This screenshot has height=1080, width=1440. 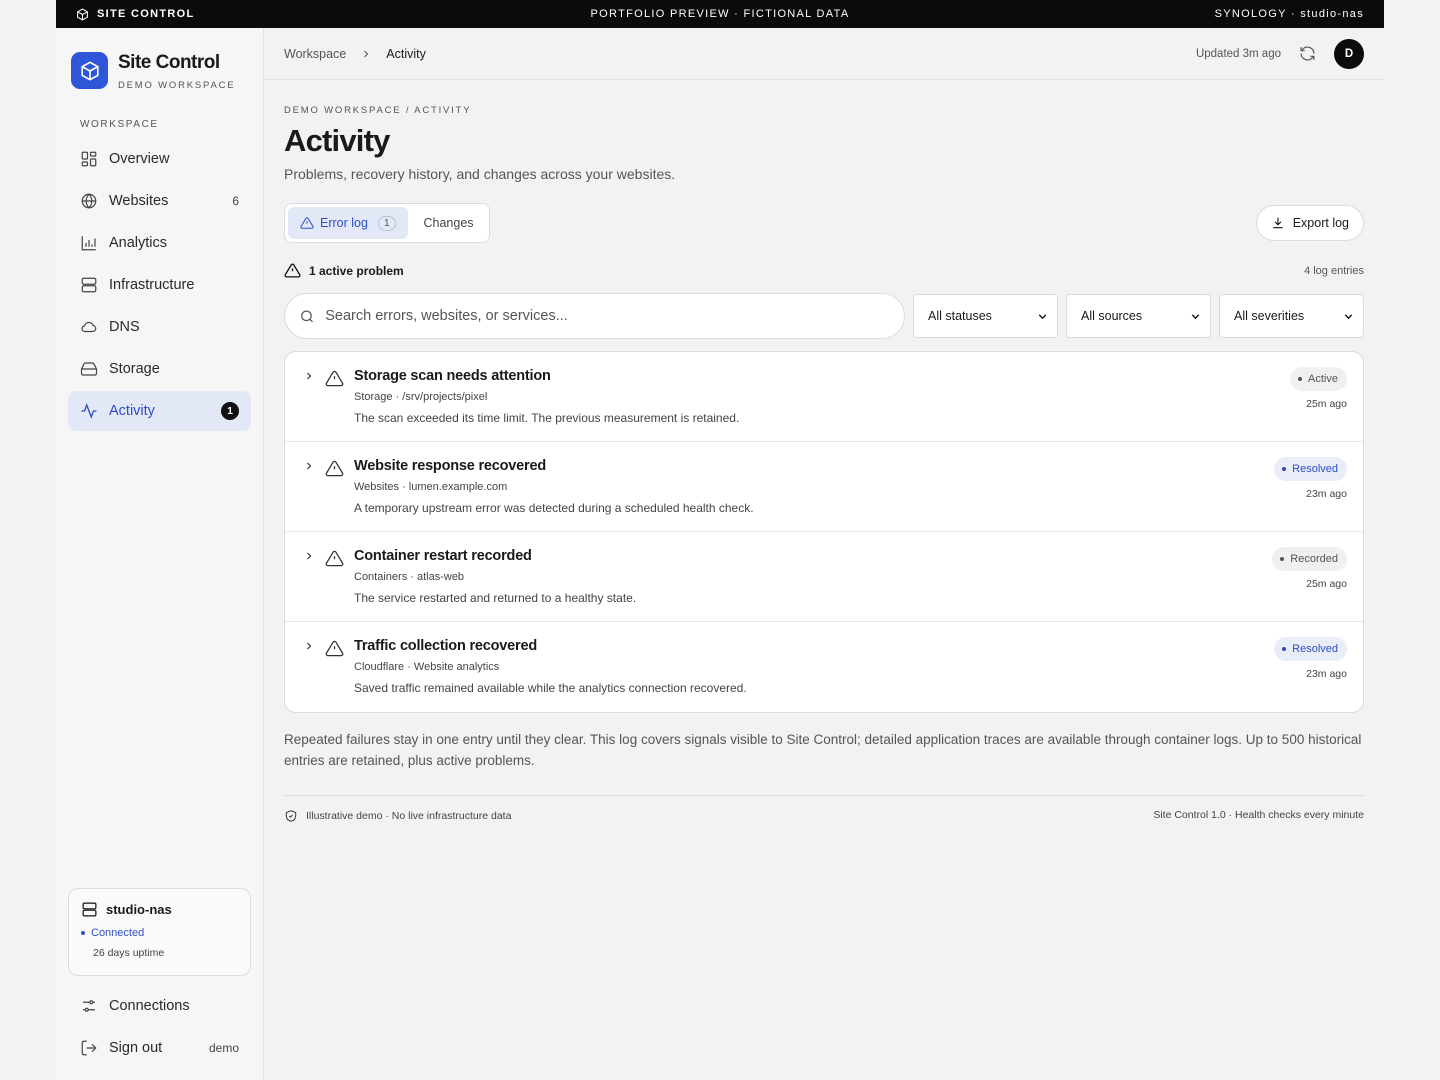 I want to click on host-name: studio-nas, so click(x=139, y=909).